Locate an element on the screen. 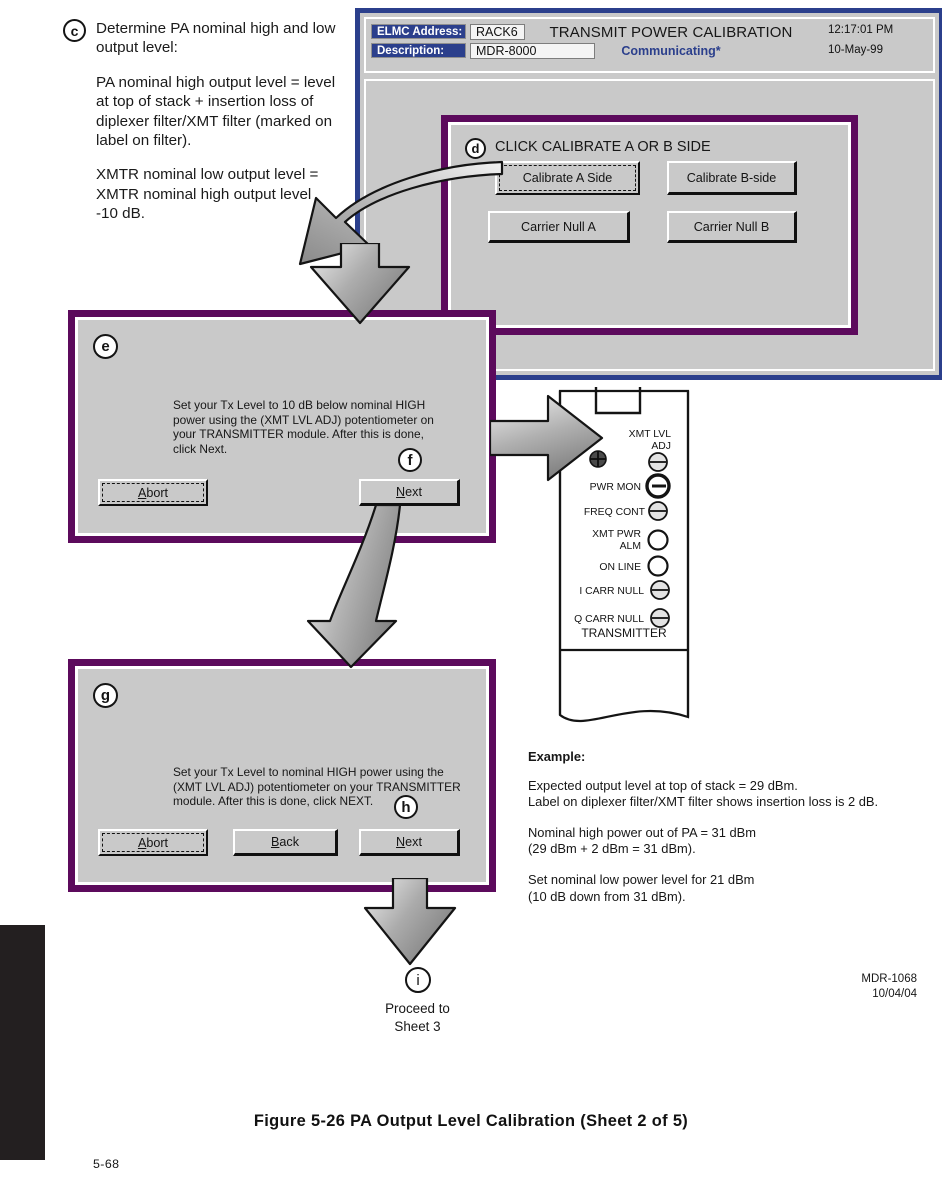  xmt-pwr-alm-label-line1: XMT PWR is located at coordinates (616, 534).